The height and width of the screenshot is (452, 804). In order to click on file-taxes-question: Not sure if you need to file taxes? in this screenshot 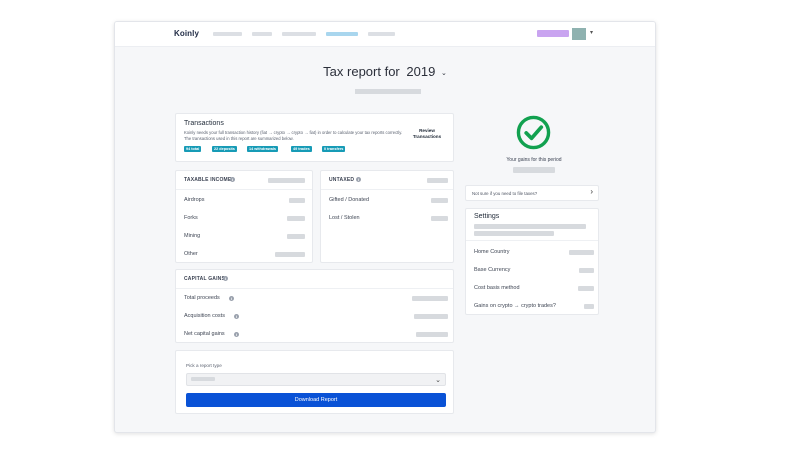, I will do `click(505, 193)`.